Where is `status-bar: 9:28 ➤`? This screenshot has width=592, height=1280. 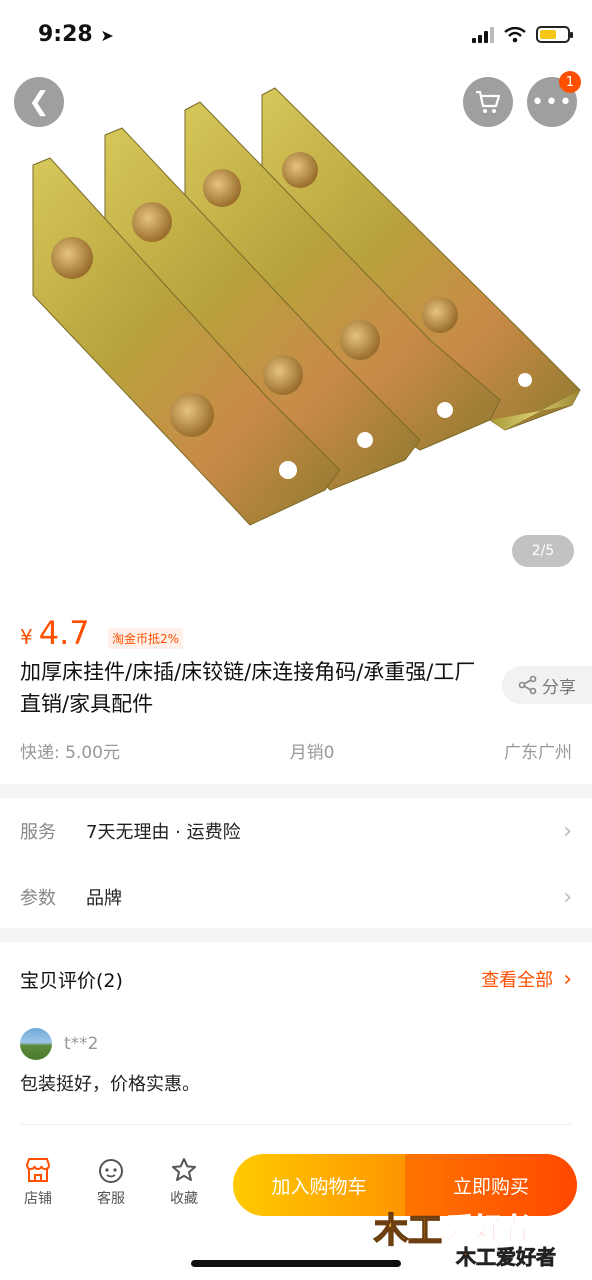 status-bar: 9:28 ➤ is located at coordinates (296, 36).